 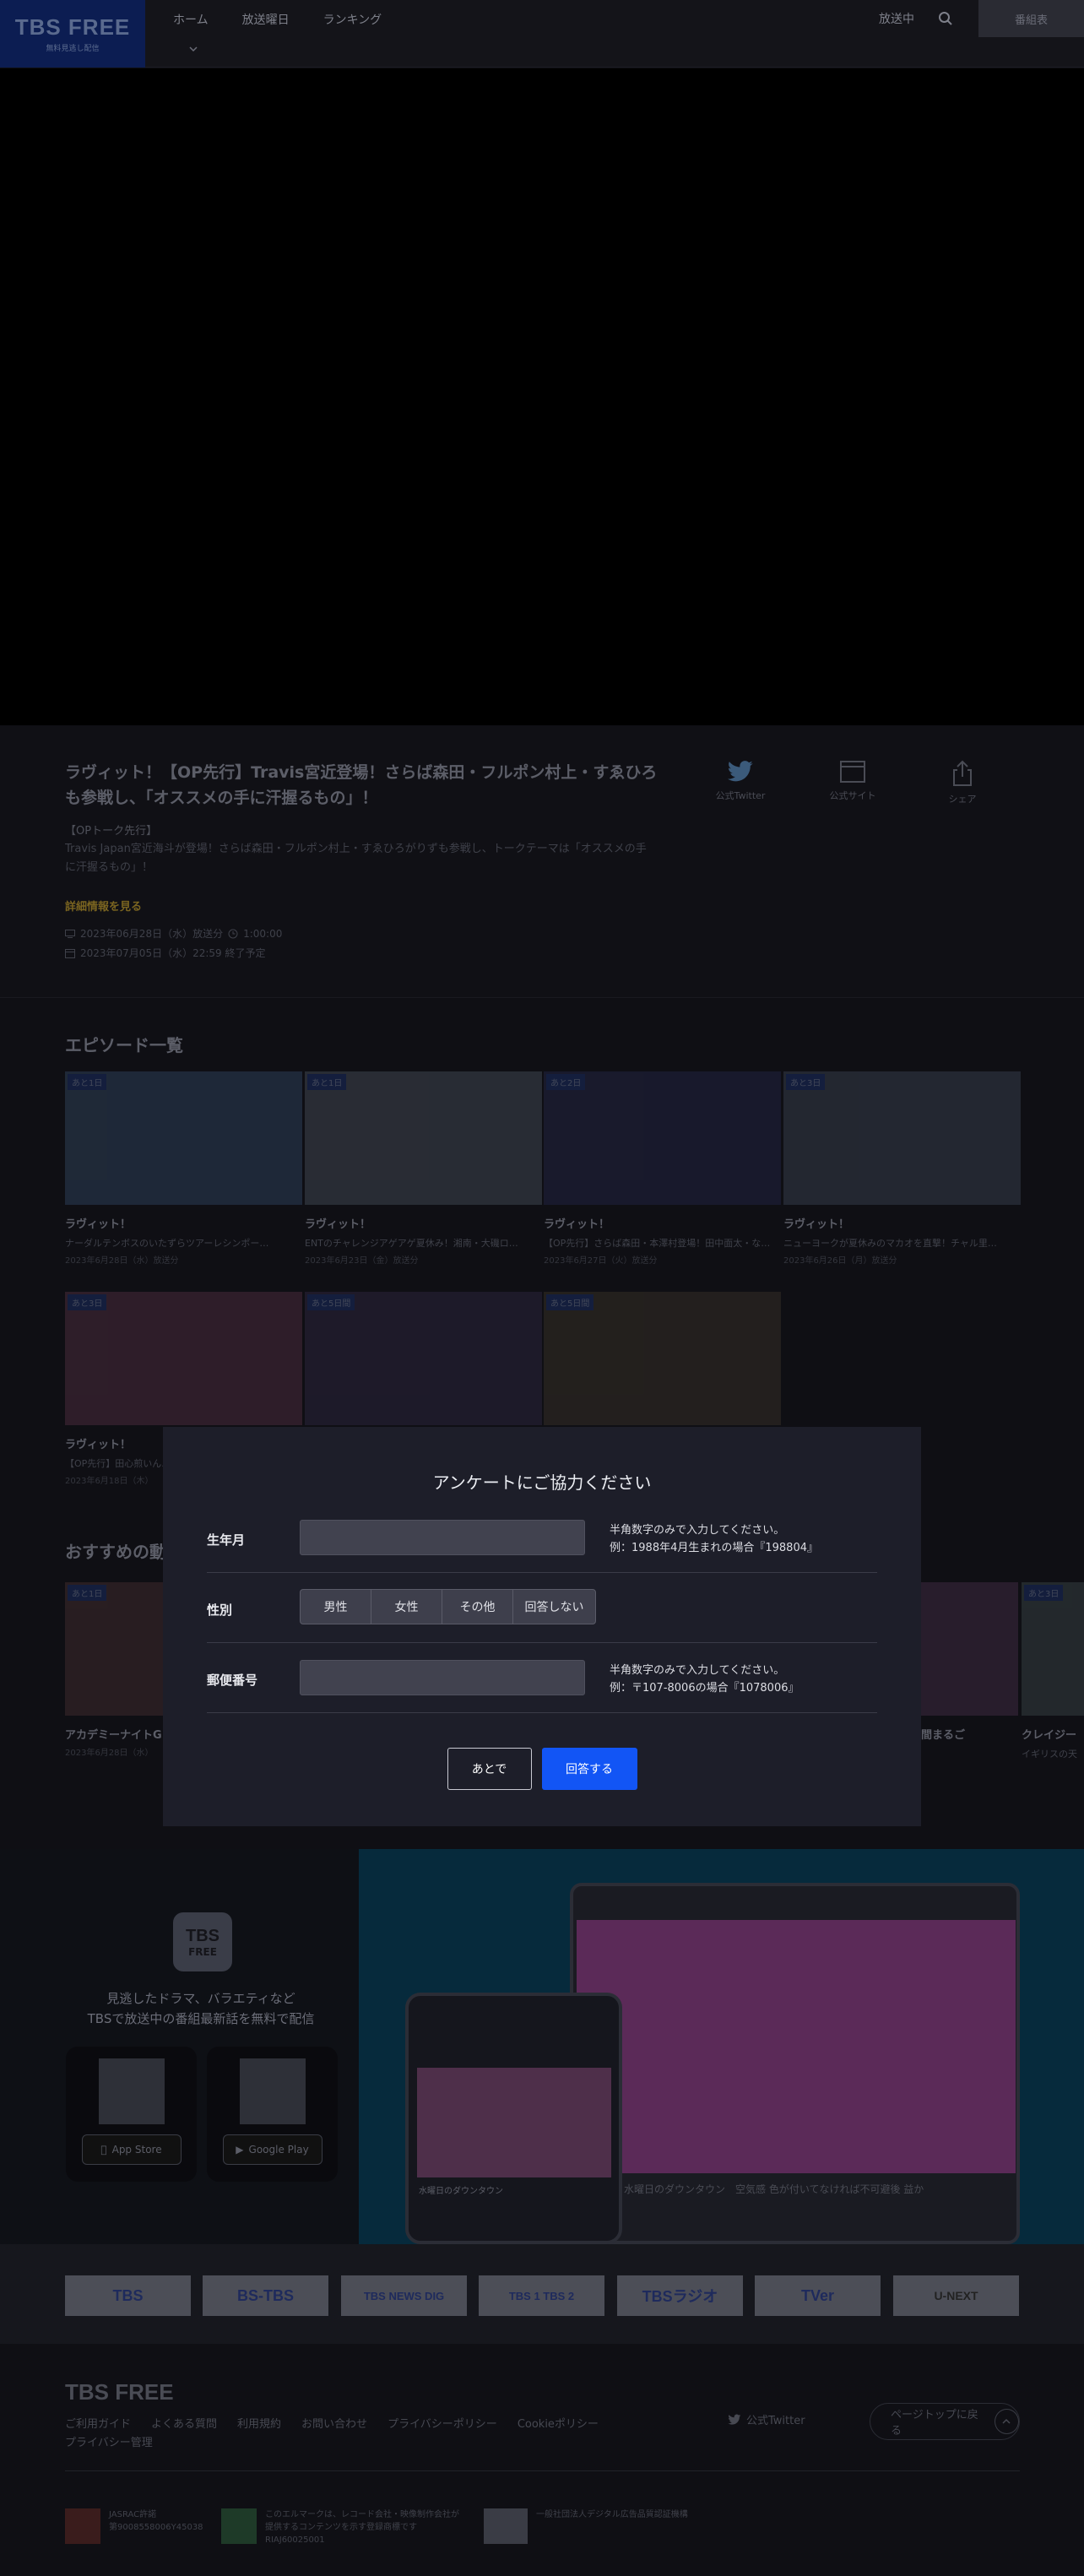 I want to click on answer-button: 回答する, so click(x=589, y=1769).